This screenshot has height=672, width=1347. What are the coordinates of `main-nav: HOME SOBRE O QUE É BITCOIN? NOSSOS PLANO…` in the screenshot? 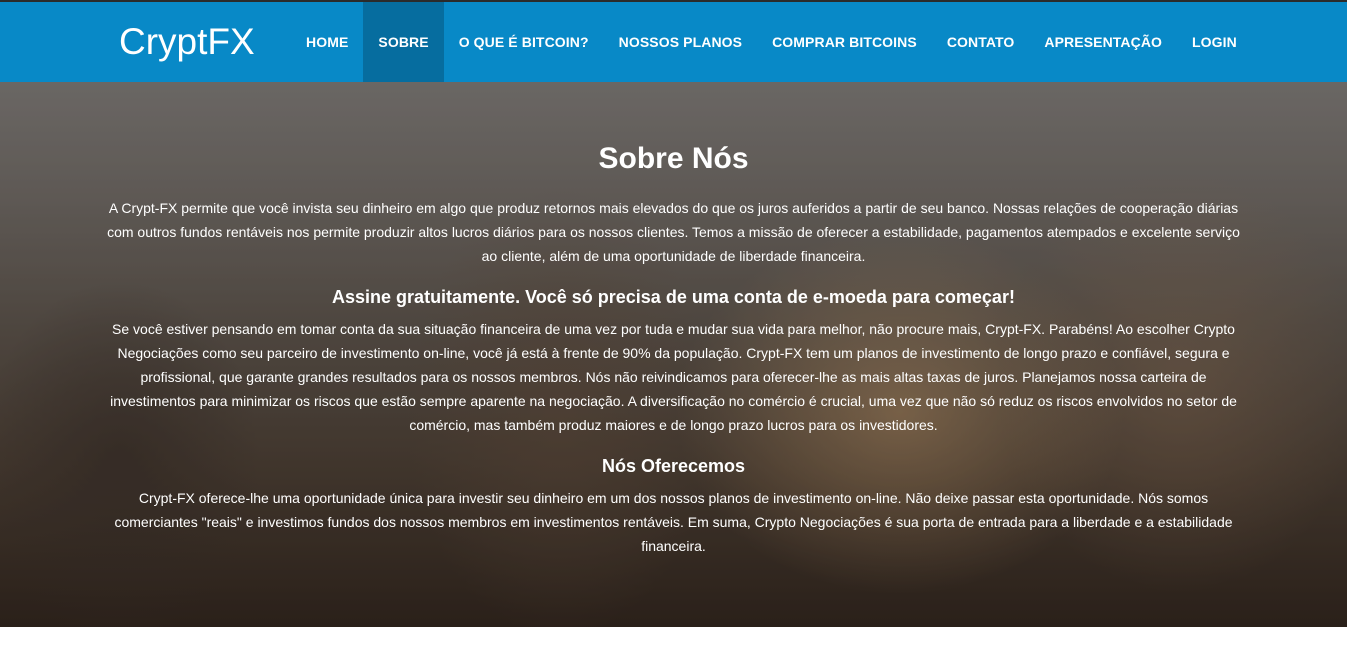 It's located at (771, 42).